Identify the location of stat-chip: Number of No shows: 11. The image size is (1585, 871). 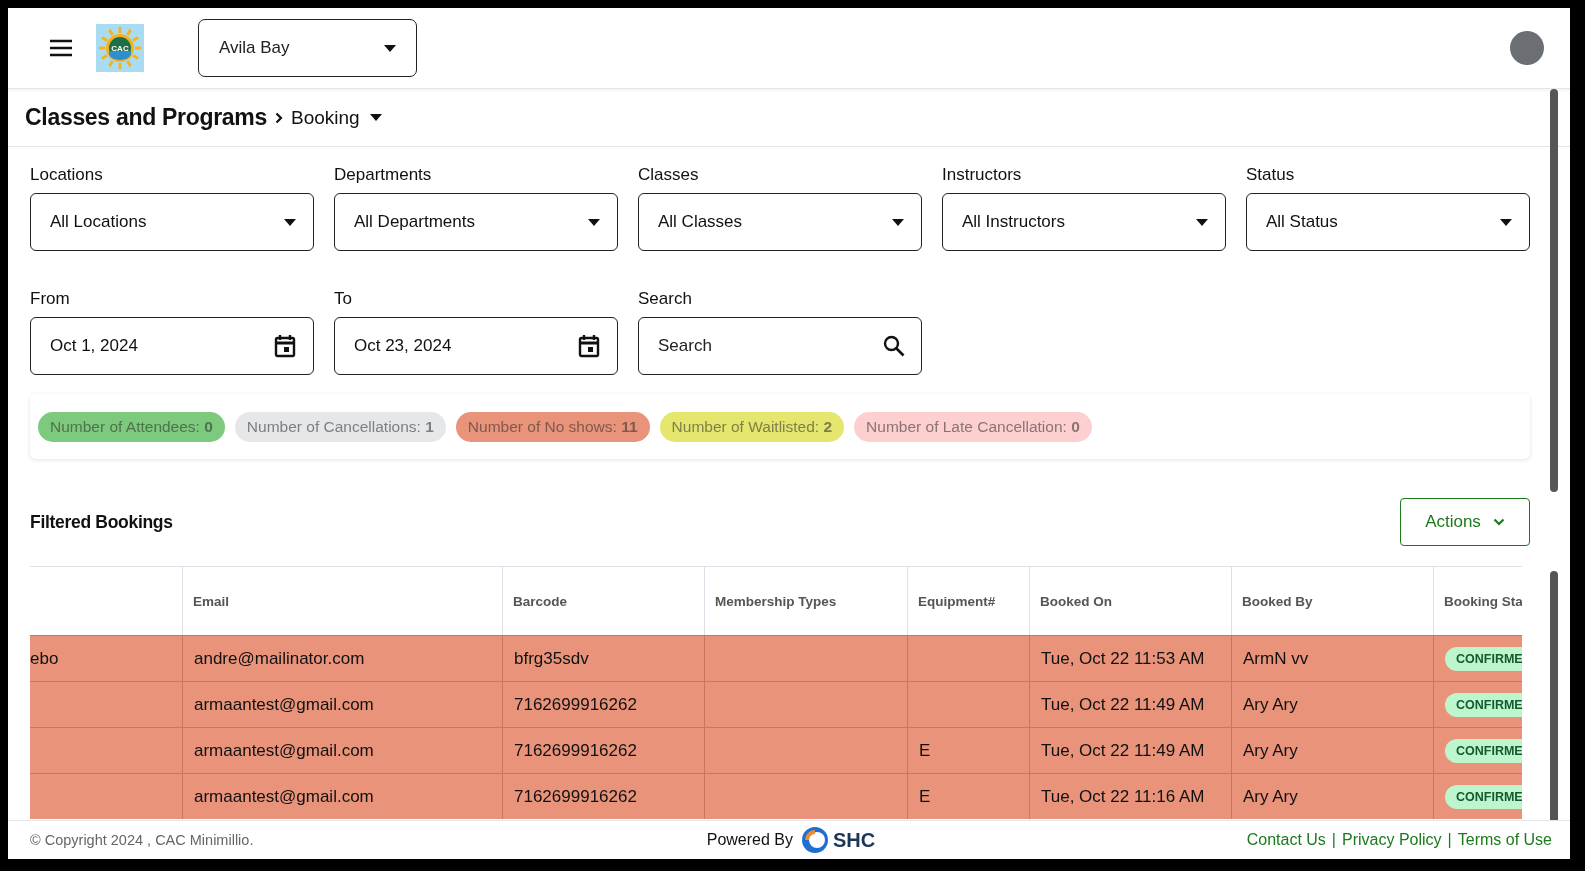
(552, 426).